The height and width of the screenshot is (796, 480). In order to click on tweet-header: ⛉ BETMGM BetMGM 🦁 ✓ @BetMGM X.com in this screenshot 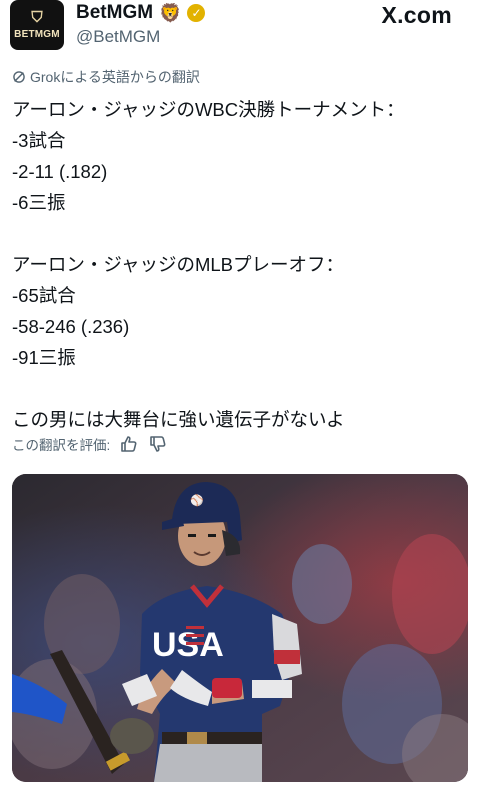, I will do `click(240, 28)`.